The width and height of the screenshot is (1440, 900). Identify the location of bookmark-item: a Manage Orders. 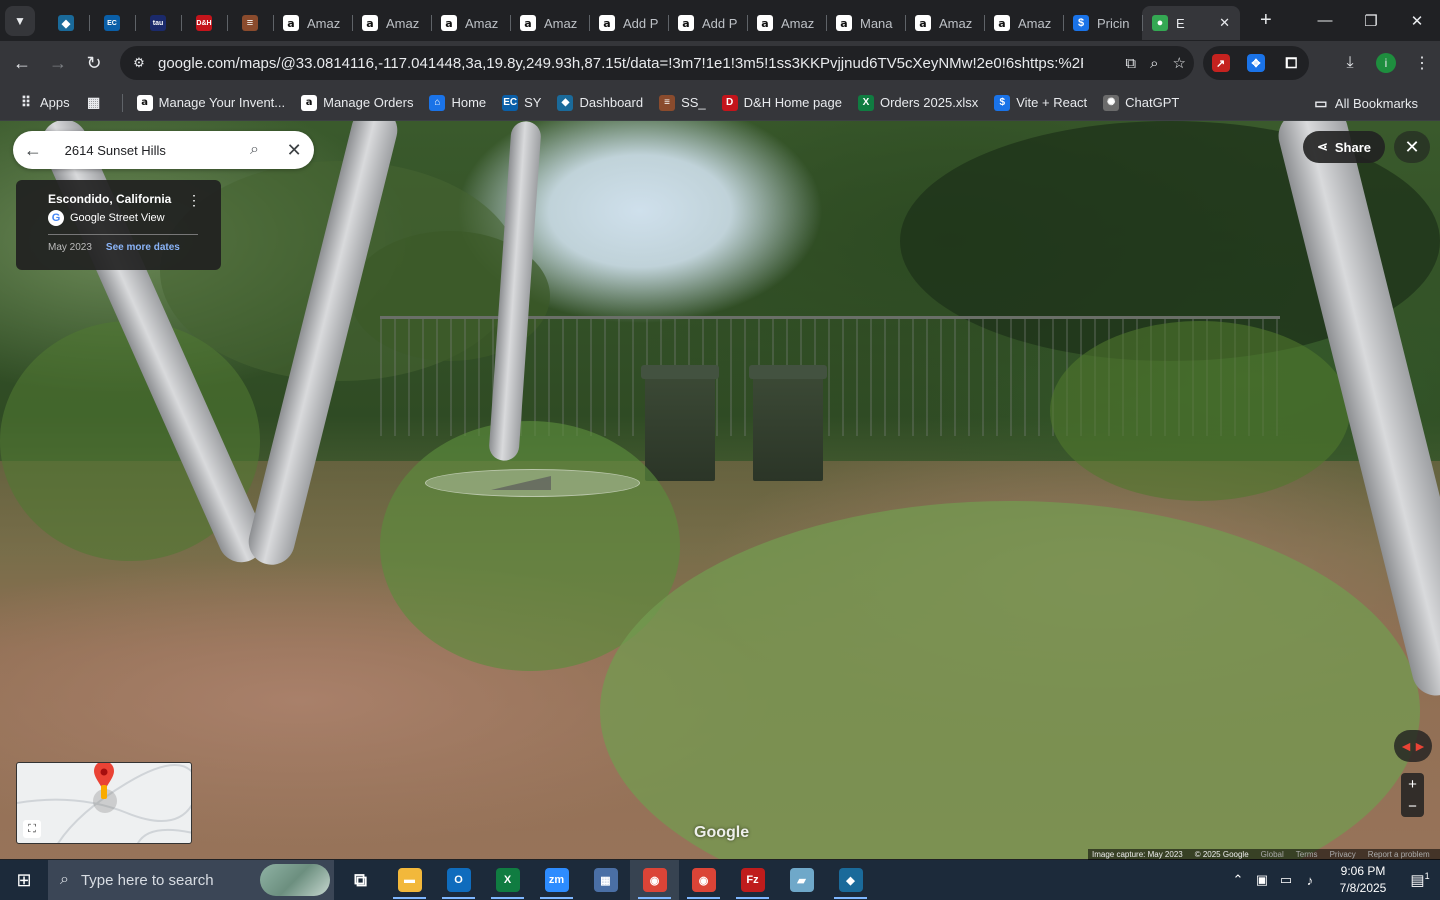
(357, 103).